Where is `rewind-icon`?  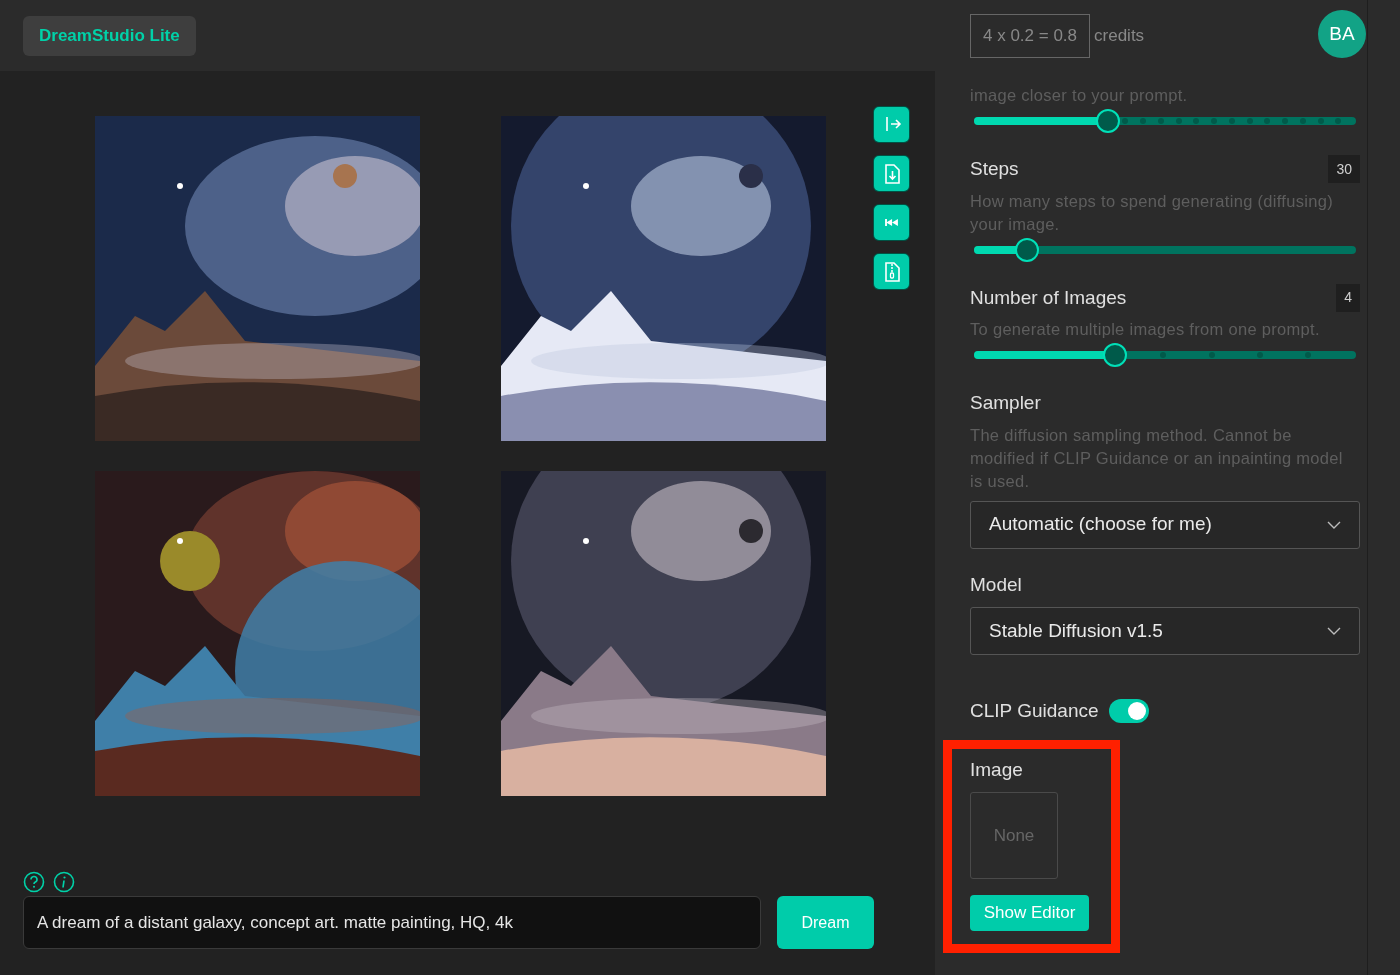 rewind-icon is located at coordinates (891, 222).